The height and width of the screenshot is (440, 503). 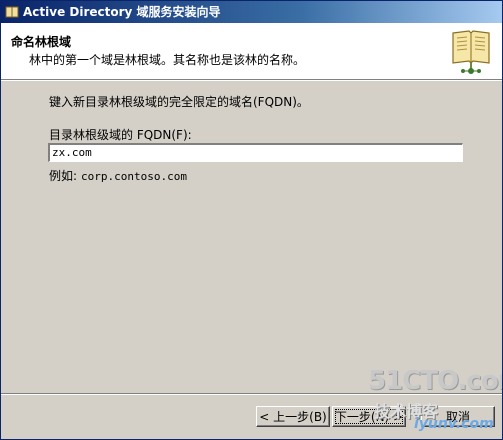 I want to click on next-button: 下一步(N) >, so click(x=369, y=416).